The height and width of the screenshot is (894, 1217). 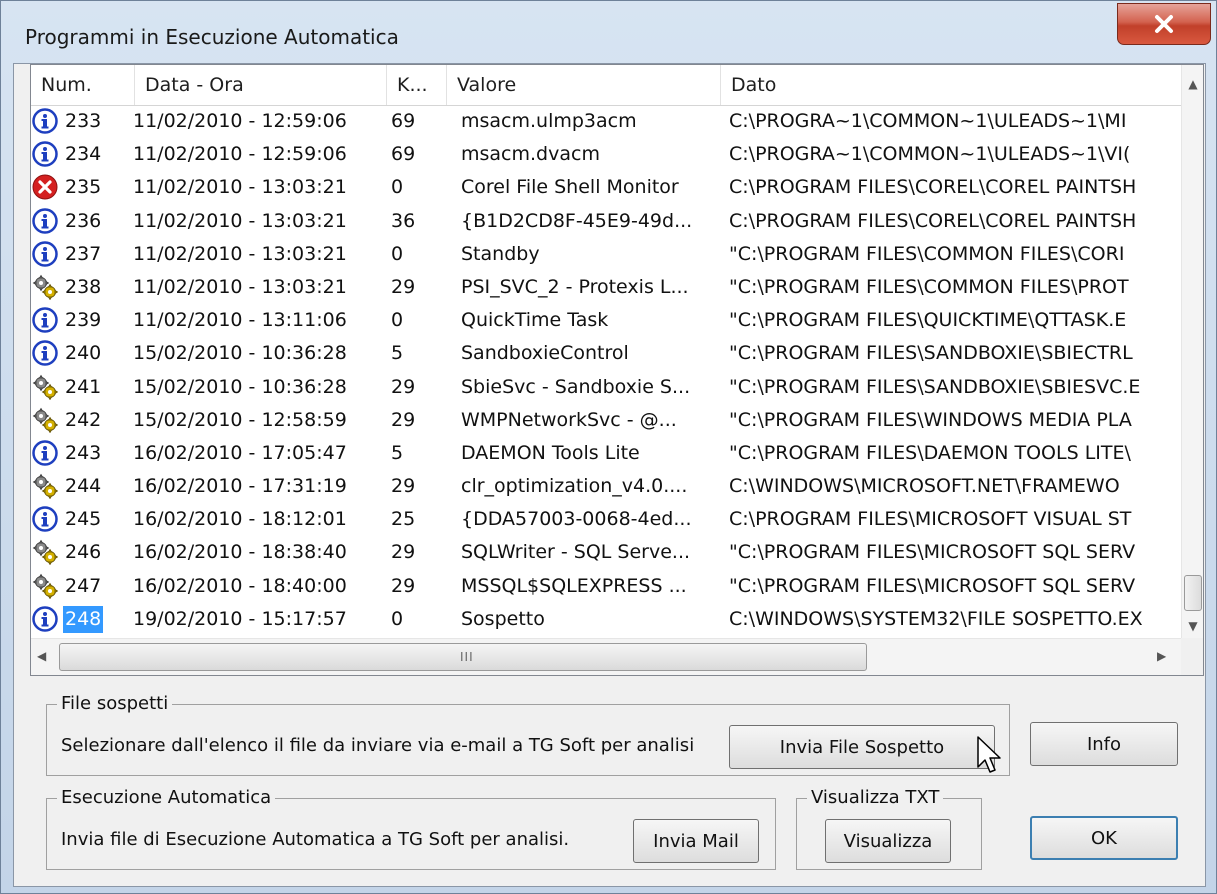 What do you see at coordinates (397, 353) in the screenshot?
I see `cell-k: 5` at bounding box center [397, 353].